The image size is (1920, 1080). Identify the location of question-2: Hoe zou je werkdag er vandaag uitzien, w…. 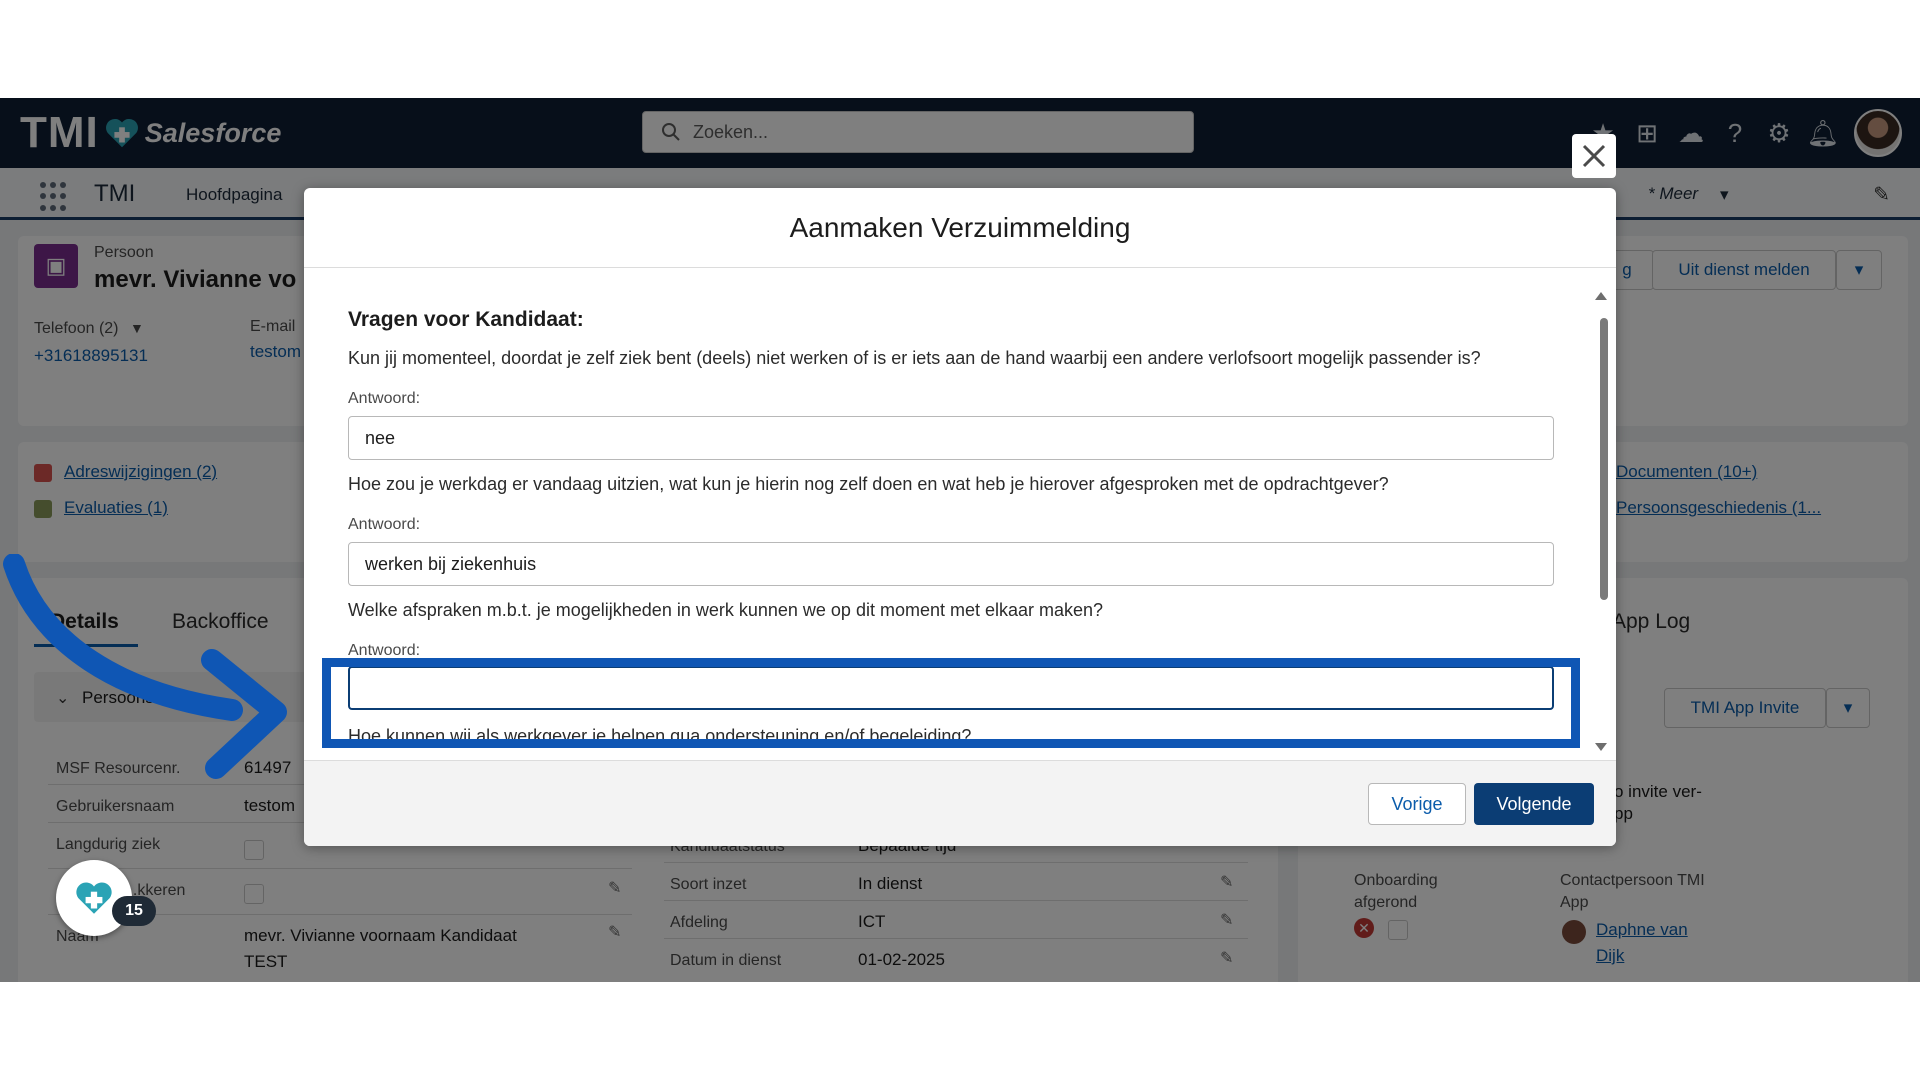
(868, 484).